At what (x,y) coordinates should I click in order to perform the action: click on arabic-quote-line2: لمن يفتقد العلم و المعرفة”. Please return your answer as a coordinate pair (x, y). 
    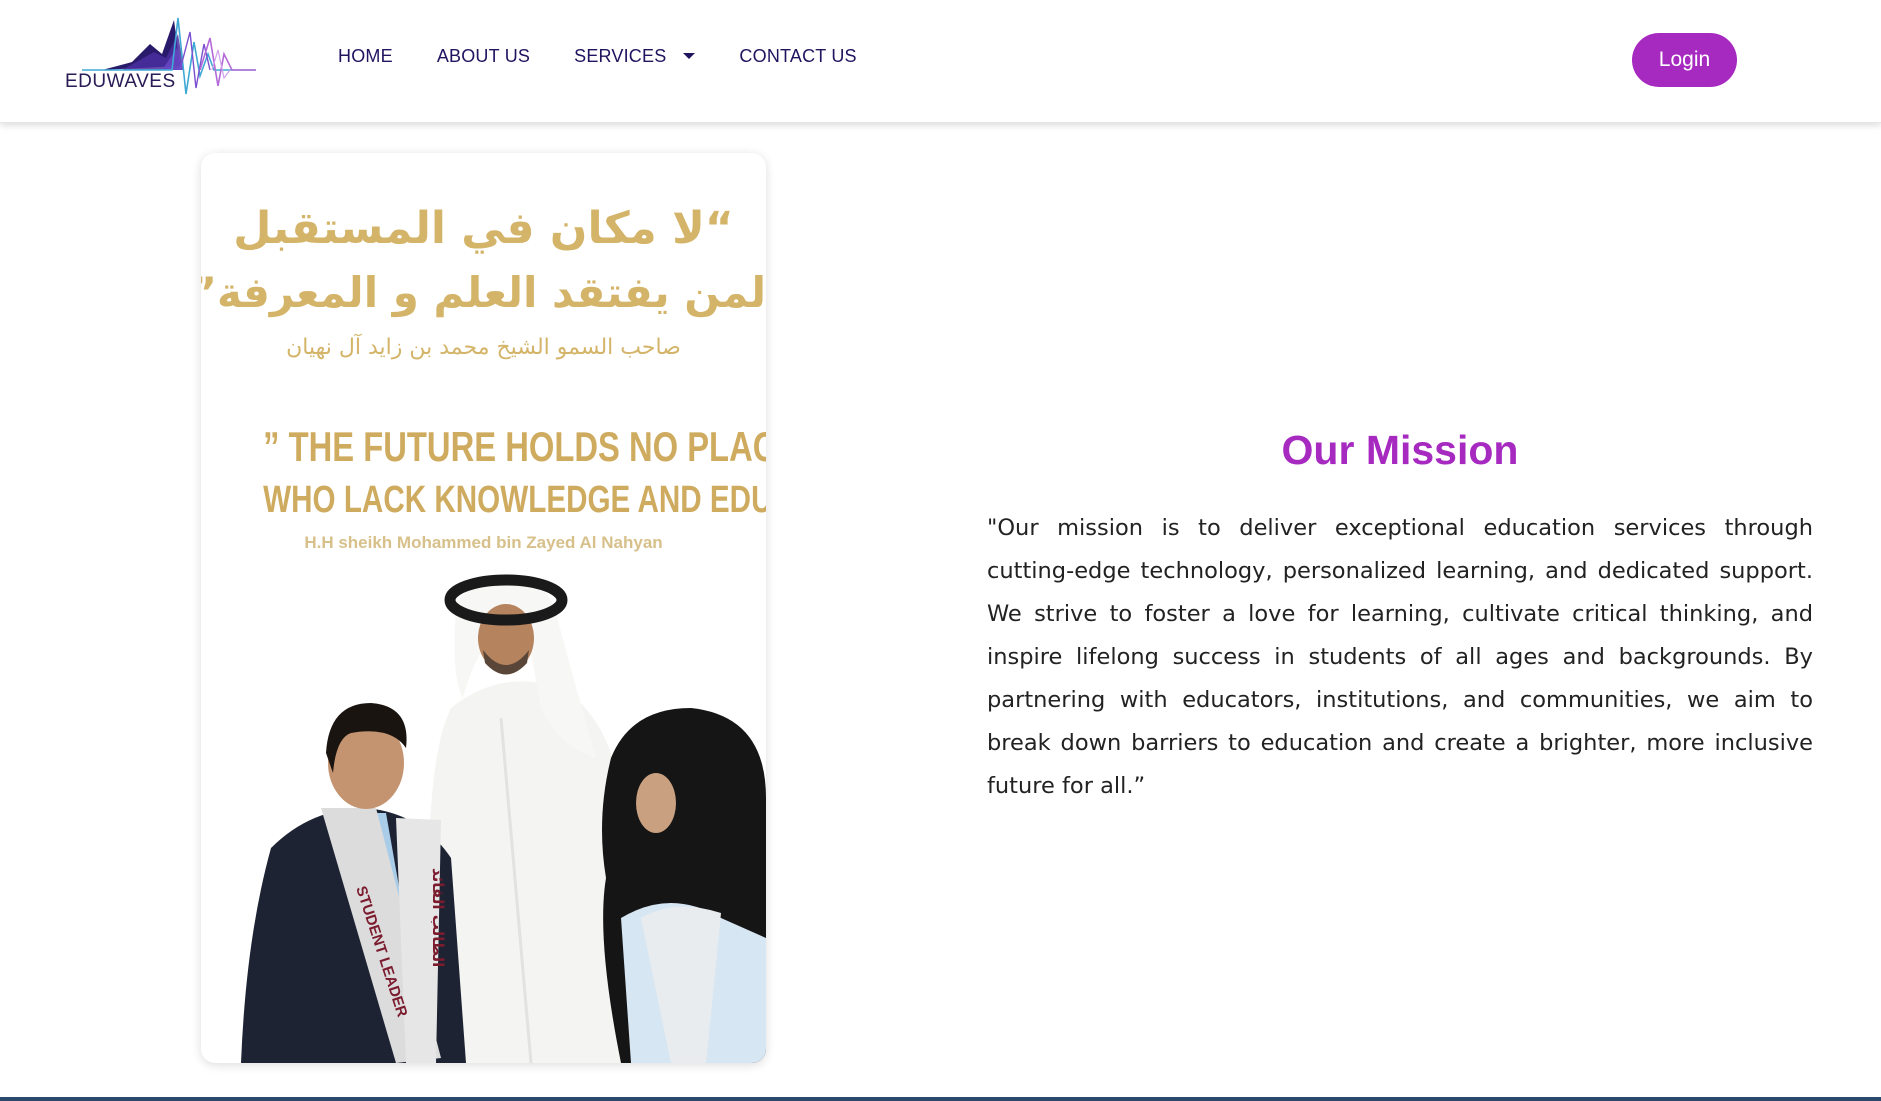
    Looking at the image, I should click on (483, 292).